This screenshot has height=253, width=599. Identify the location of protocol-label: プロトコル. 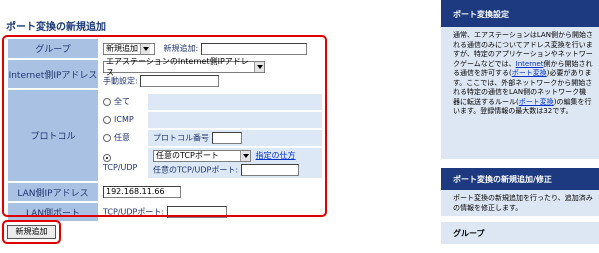
(53, 135).